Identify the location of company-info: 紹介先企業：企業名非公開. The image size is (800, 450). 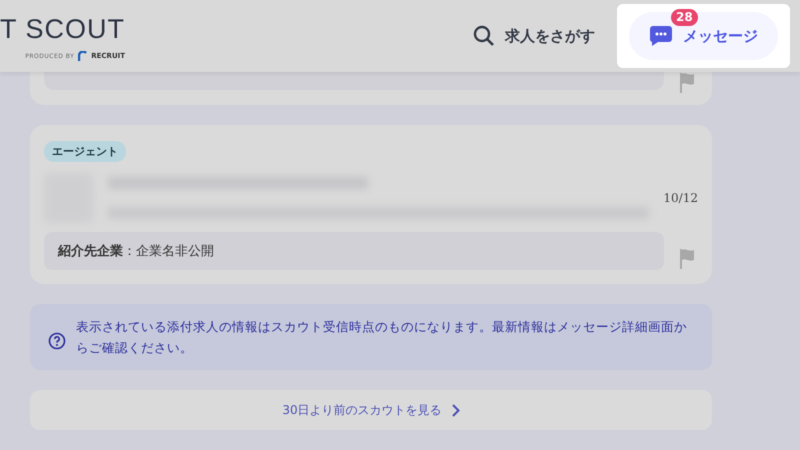
(354, 251).